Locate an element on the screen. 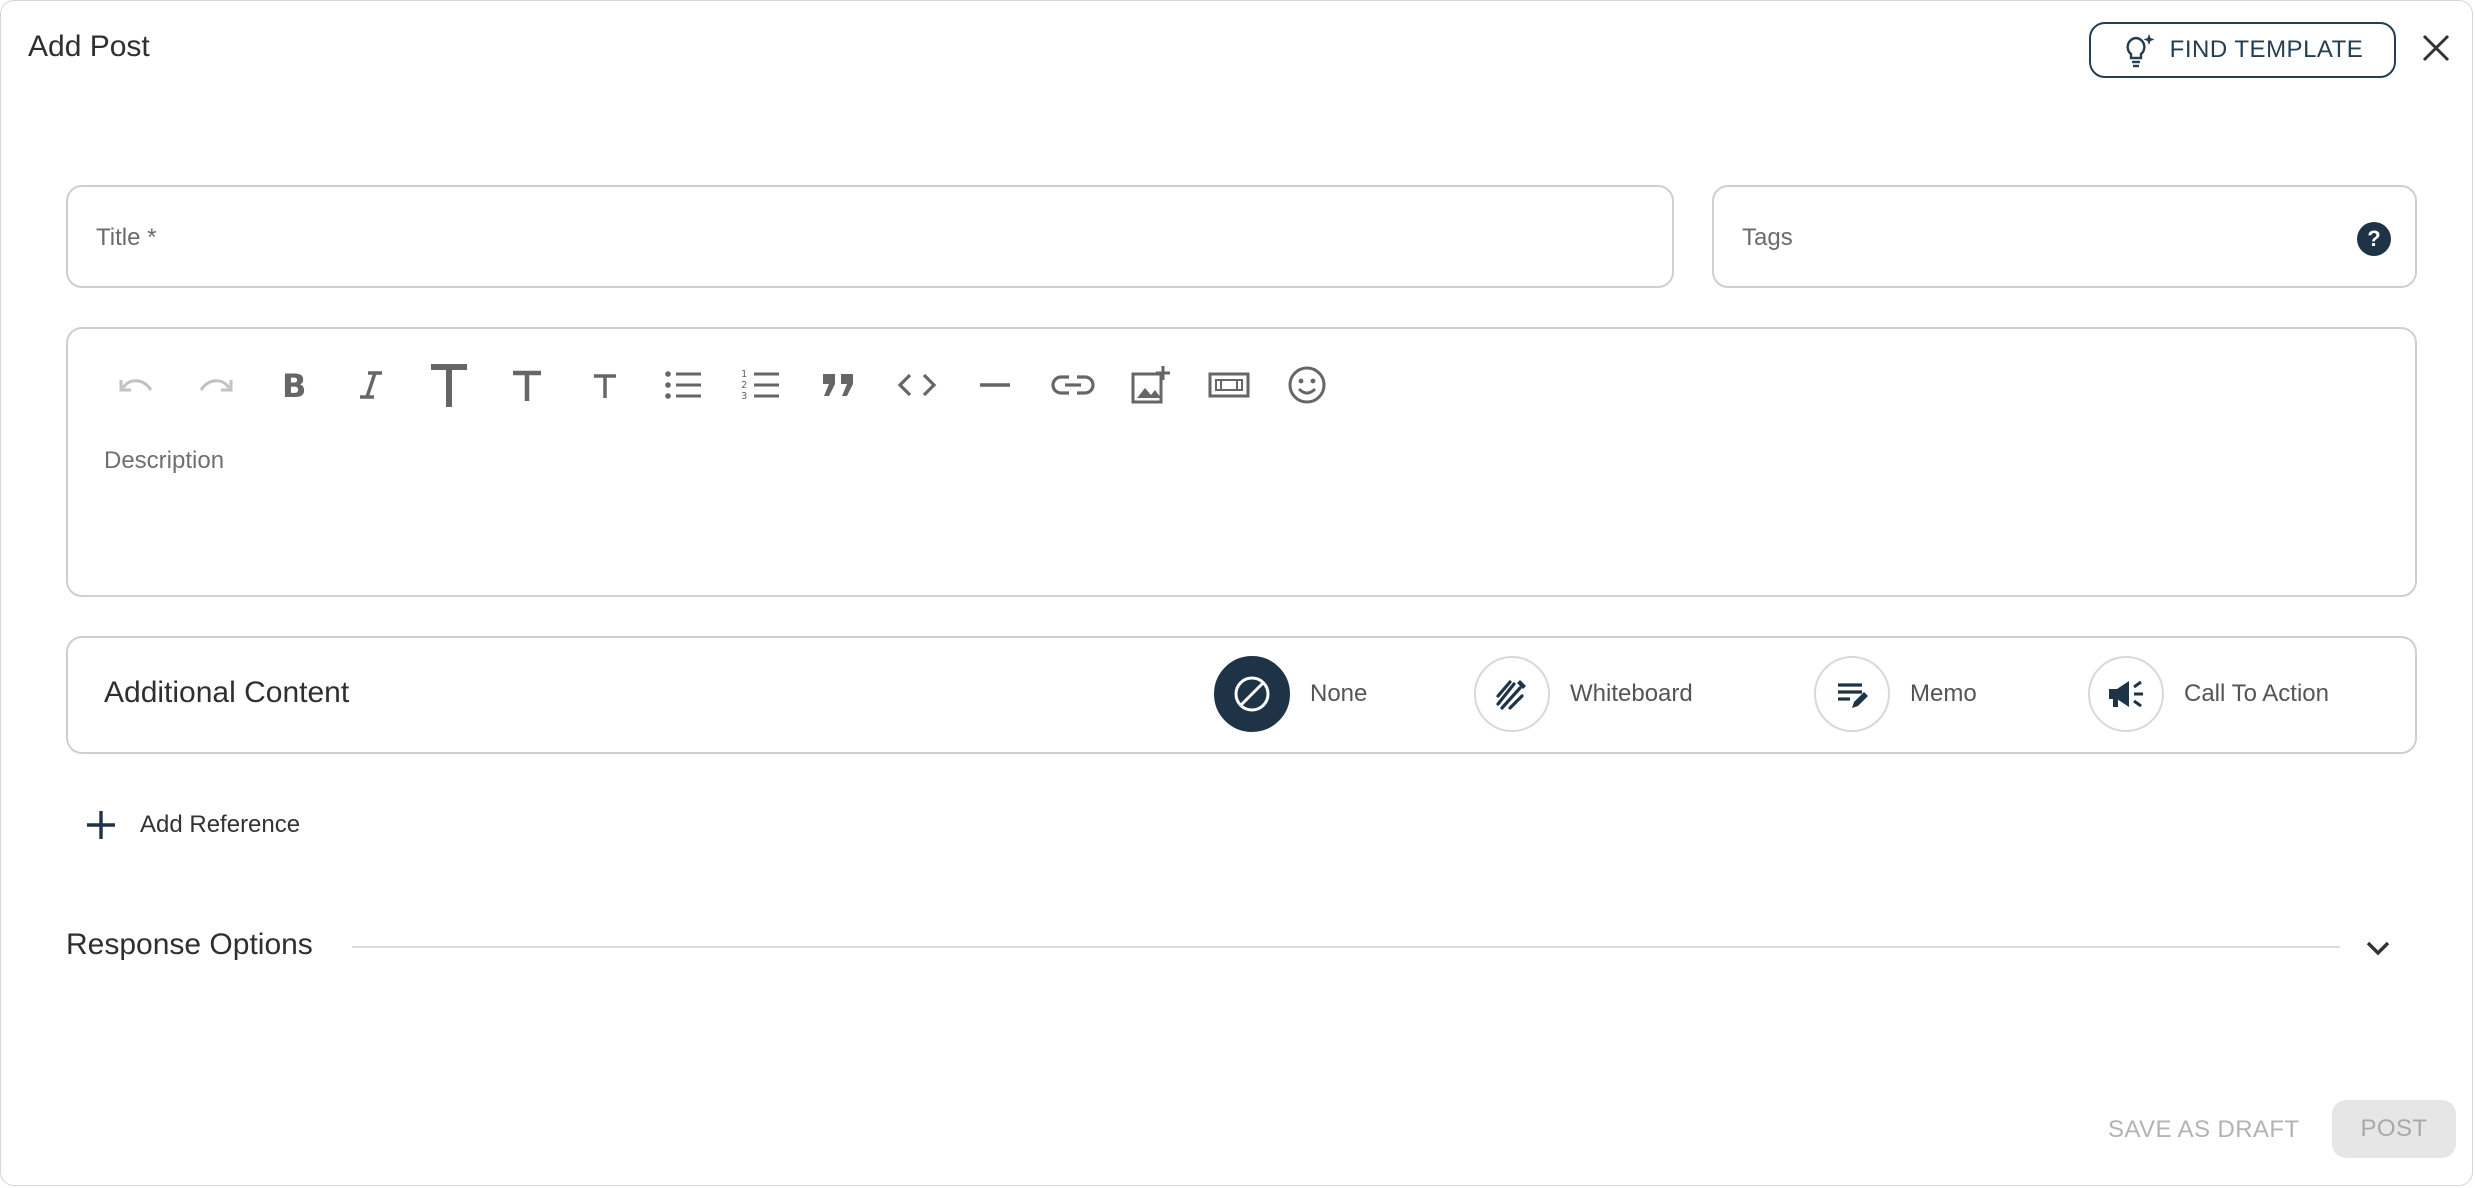 Image resolution: width=2475 pixels, height=1188 pixels. heading-3-button is located at coordinates (605, 385).